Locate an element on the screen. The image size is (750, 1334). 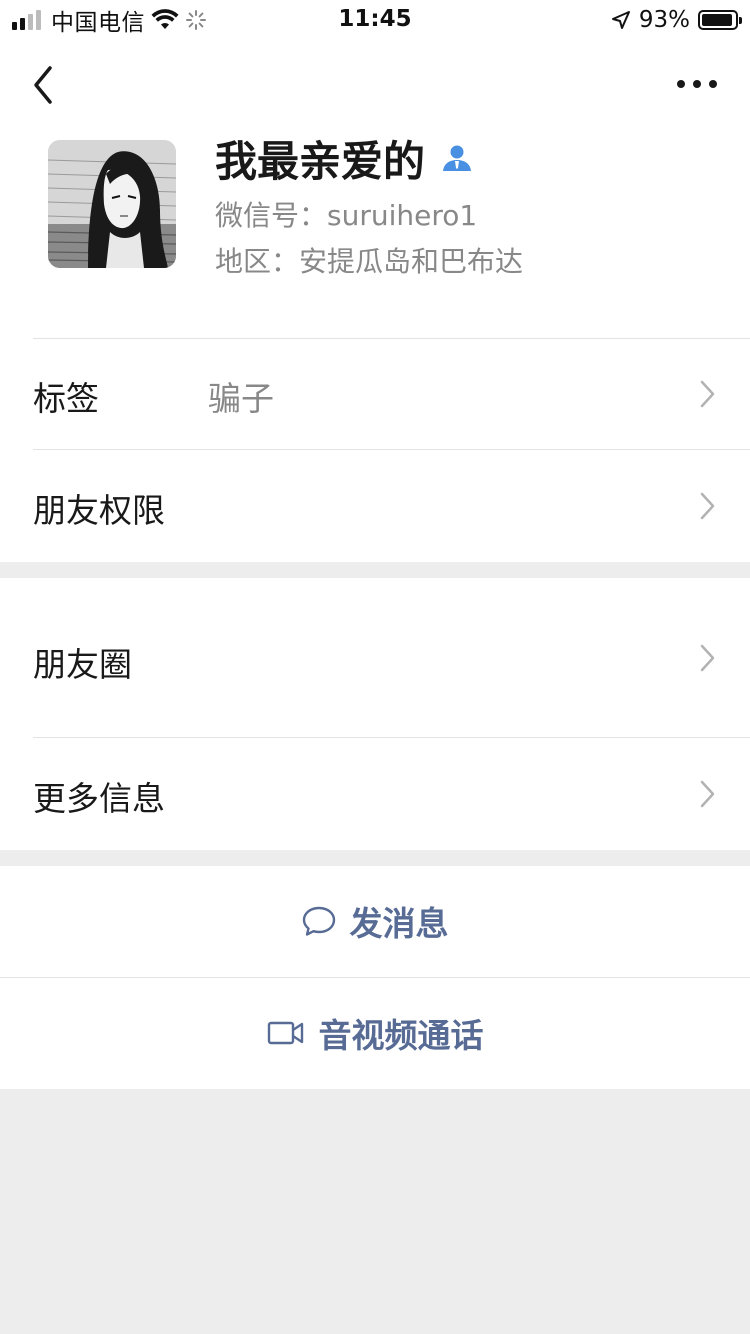
more-info-label: 更多信息 is located at coordinates (99, 798).